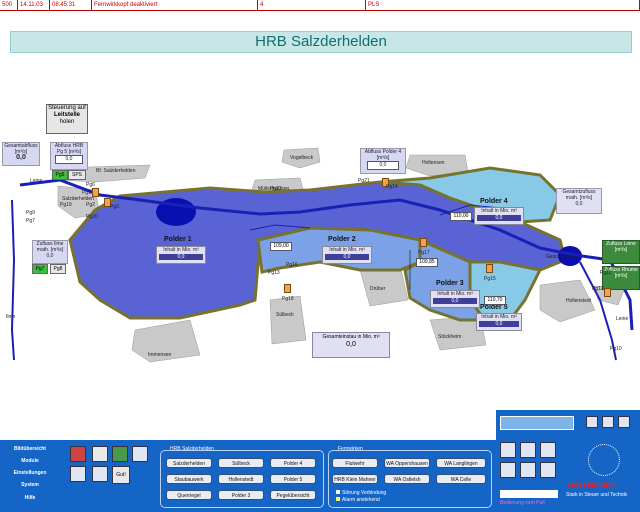  Describe the element at coordinates (616, 349) in the screenshot. I see `gauge-pg10: Pg10` at that location.